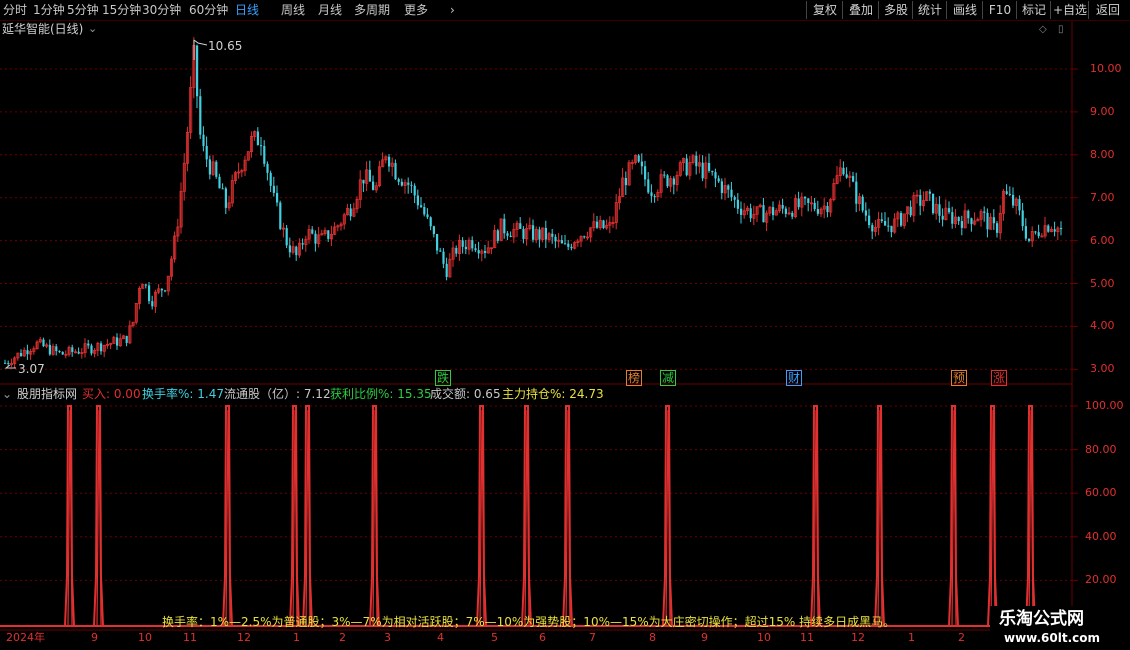  I want to click on signal-marker: 财, so click(794, 378).